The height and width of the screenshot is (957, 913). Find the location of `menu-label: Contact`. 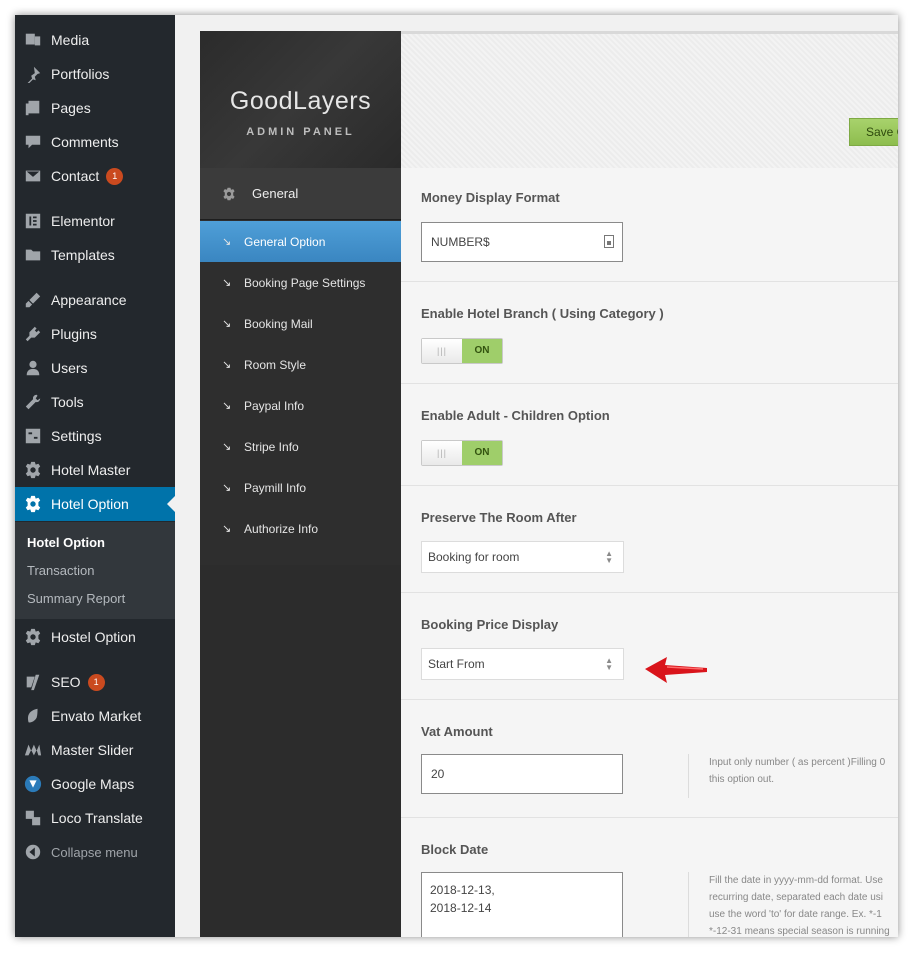

menu-label: Contact is located at coordinates (75, 176).